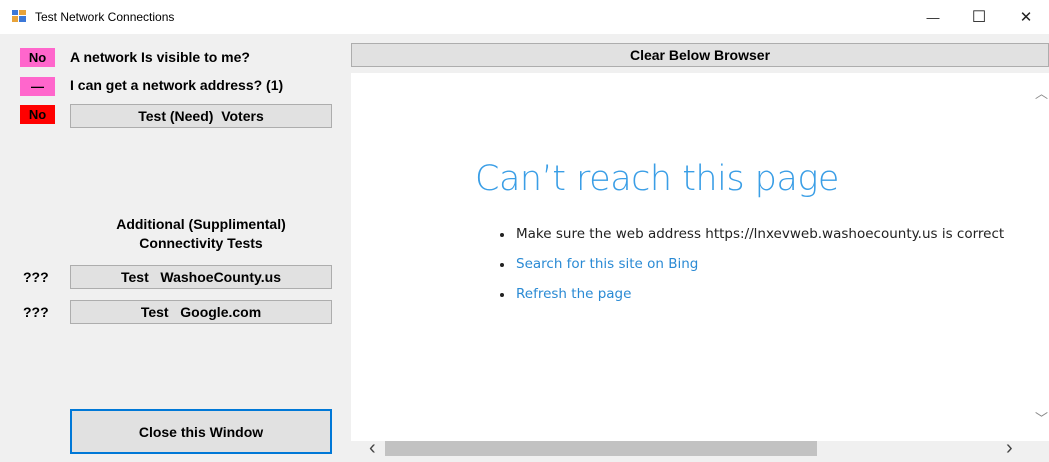 The width and height of the screenshot is (1049, 462). What do you see at coordinates (37, 57) in the screenshot?
I see `network-visible-status: No` at bounding box center [37, 57].